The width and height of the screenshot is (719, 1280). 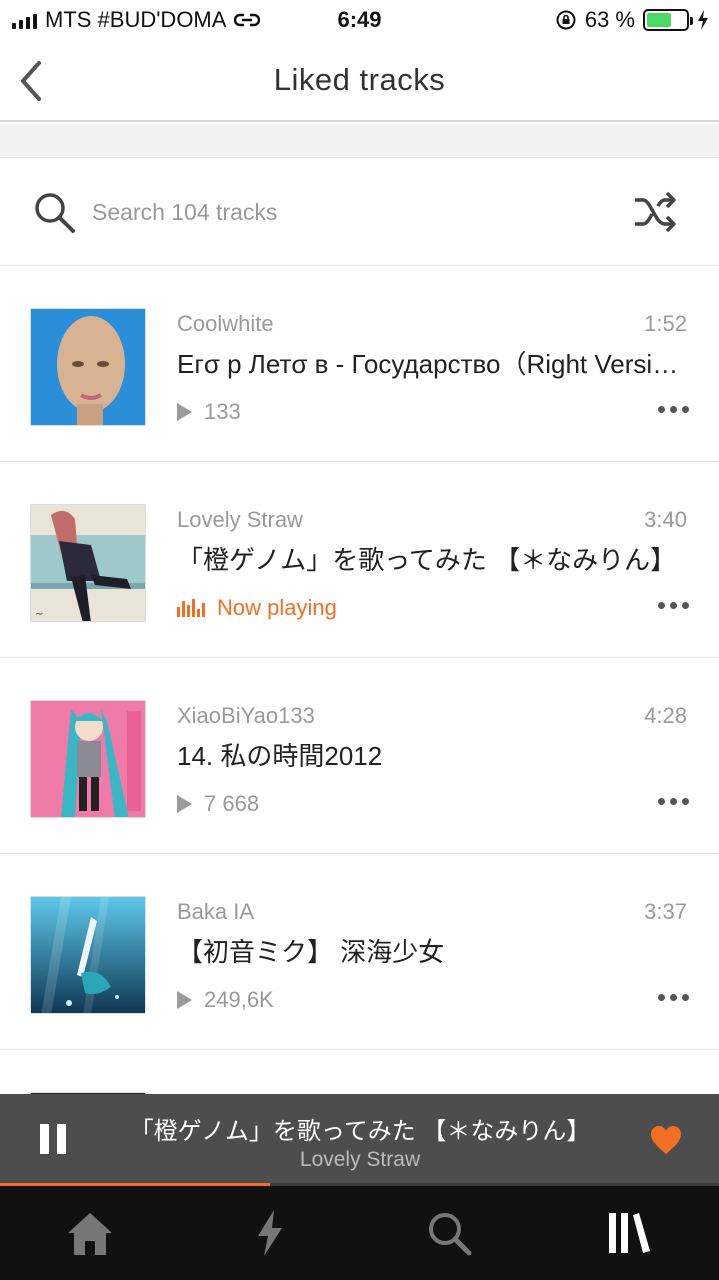 What do you see at coordinates (665, 323) in the screenshot?
I see `track-duration: 1:52` at bounding box center [665, 323].